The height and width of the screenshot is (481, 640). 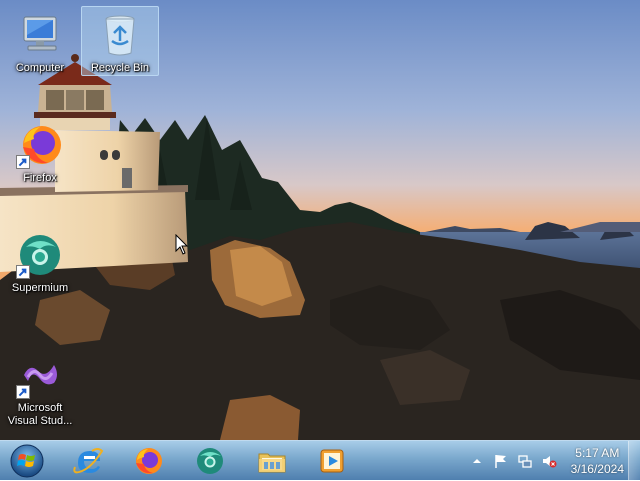 What do you see at coordinates (597, 469) in the screenshot?
I see `clock-date: 3/16/2024` at bounding box center [597, 469].